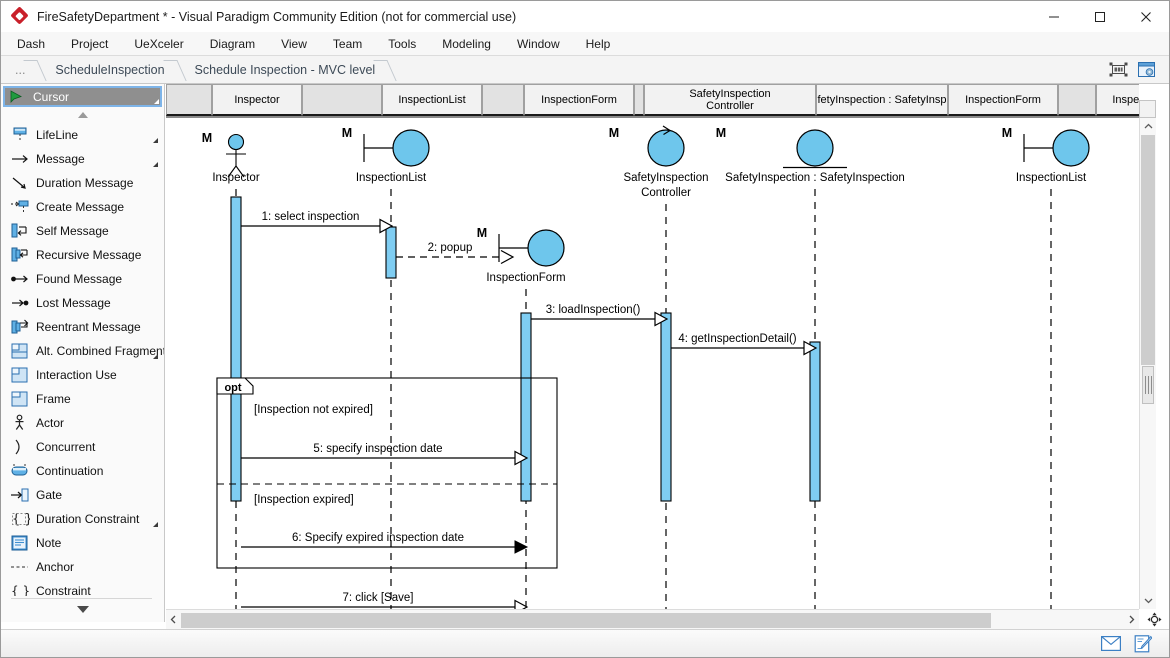  Describe the element at coordinates (257, 100) in the screenshot. I see `ruler-lifeline-cell: Inspector` at that location.